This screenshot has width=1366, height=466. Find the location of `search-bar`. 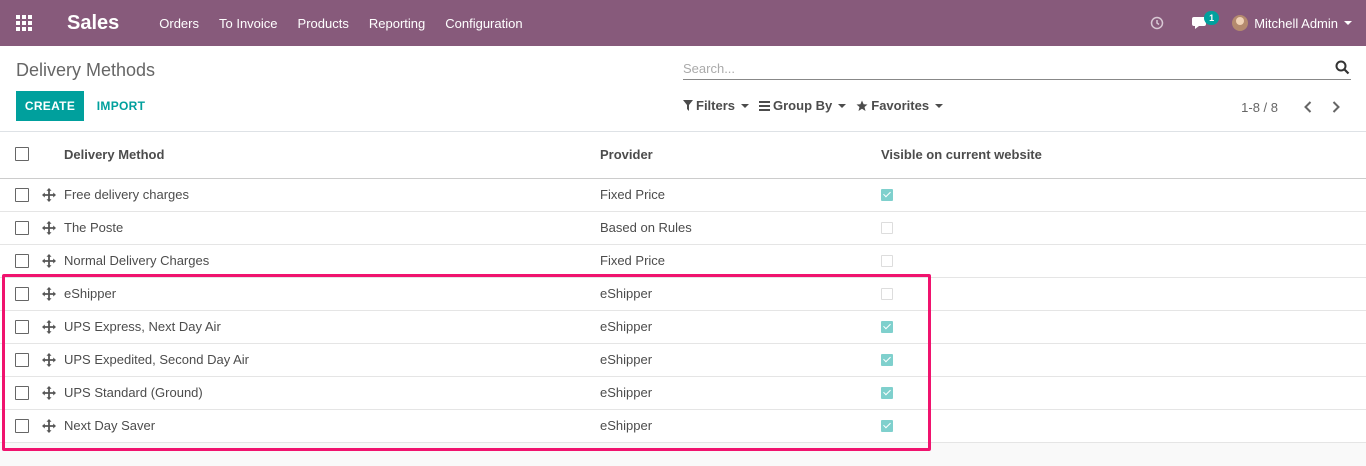

search-bar is located at coordinates (1017, 69).